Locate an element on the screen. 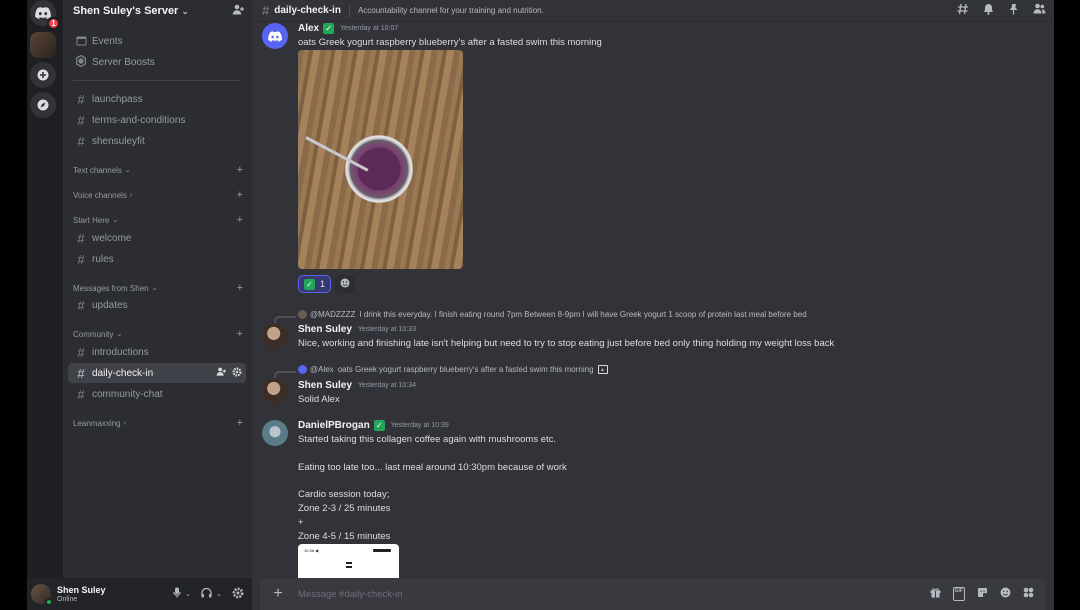 This screenshot has height=610, width=1080. threads-icon is located at coordinates (963, 10).